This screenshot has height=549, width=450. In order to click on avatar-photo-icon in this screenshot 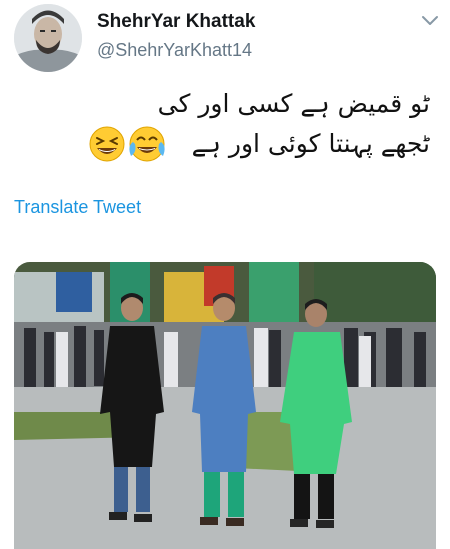, I will do `click(48, 38)`.